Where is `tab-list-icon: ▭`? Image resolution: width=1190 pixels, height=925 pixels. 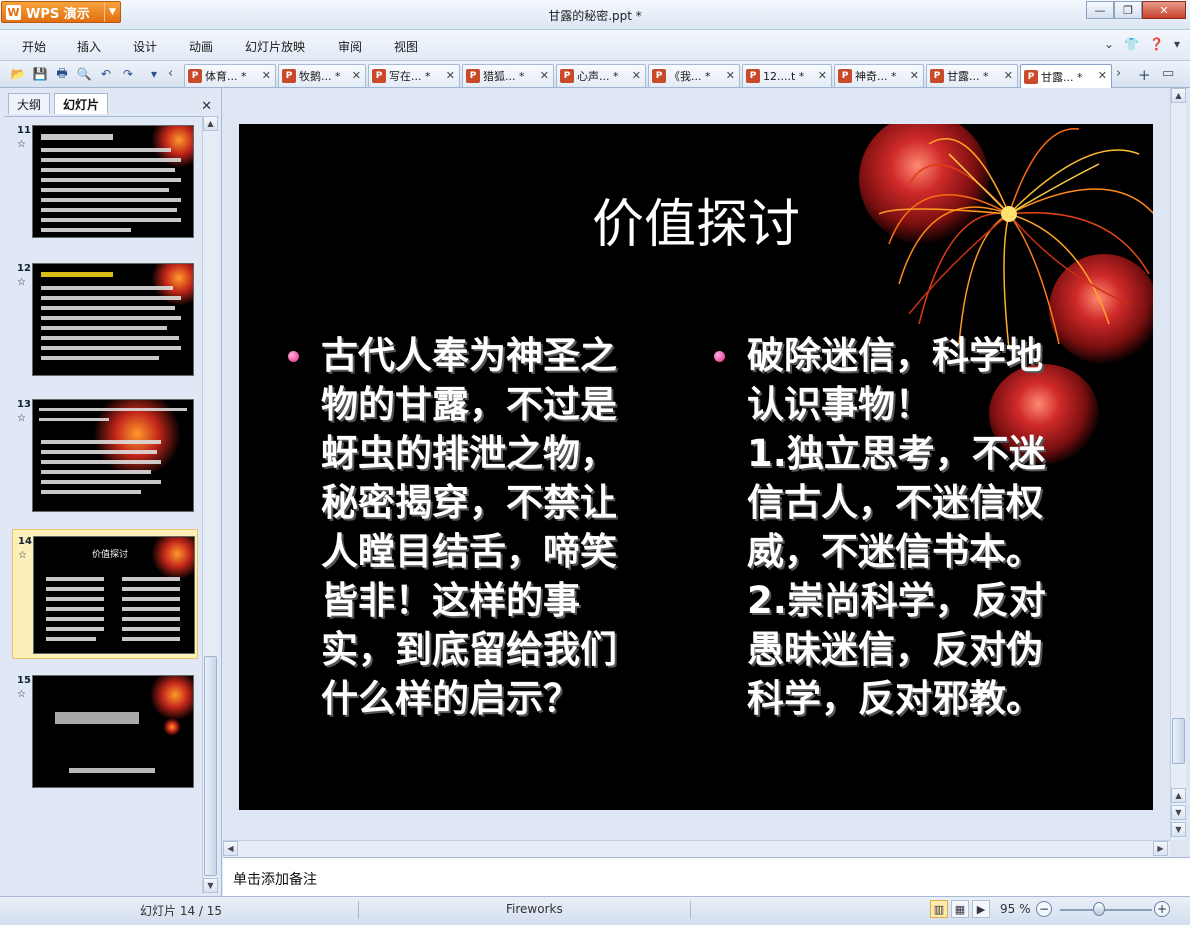
tab-list-icon: ▭ is located at coordinates (1168, 73).